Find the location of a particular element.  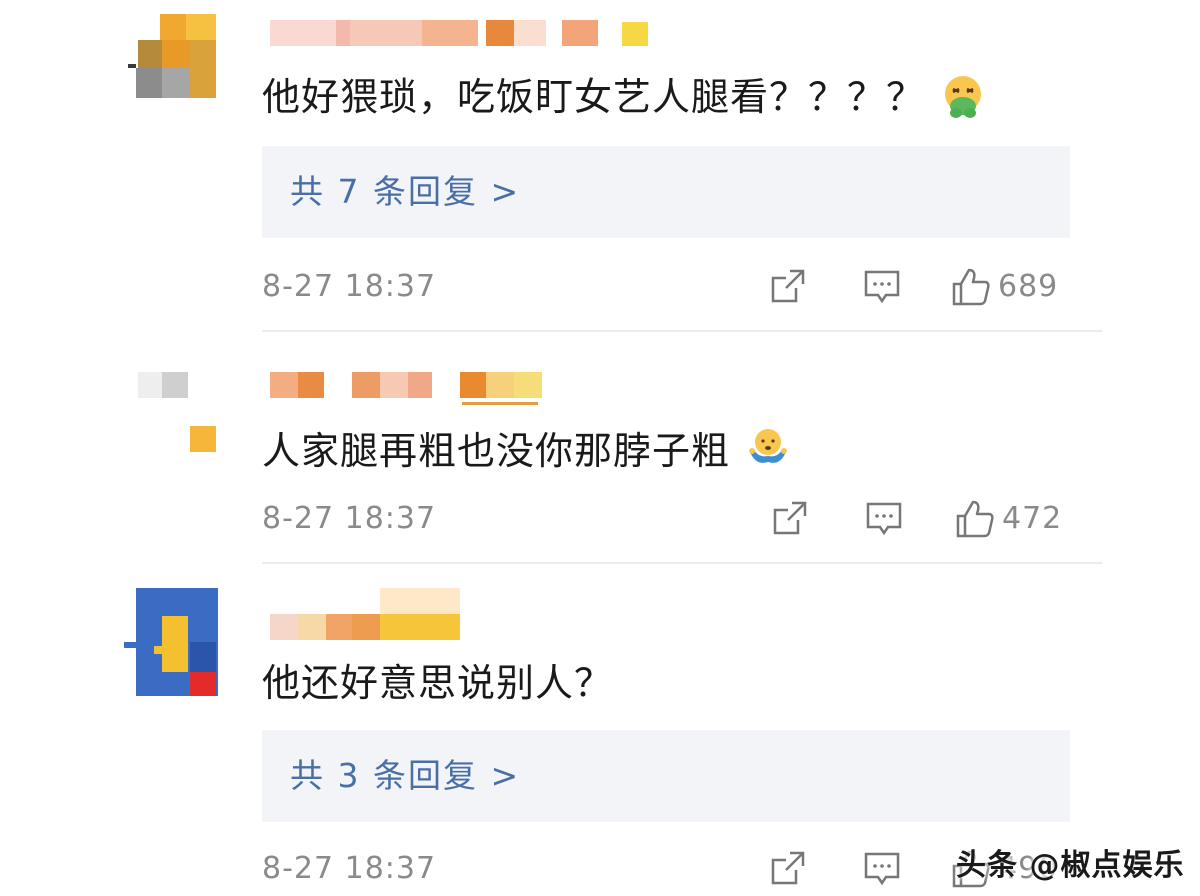

watermark: 头条 @椒点娱乐 is located at coordinates (1070, 865).